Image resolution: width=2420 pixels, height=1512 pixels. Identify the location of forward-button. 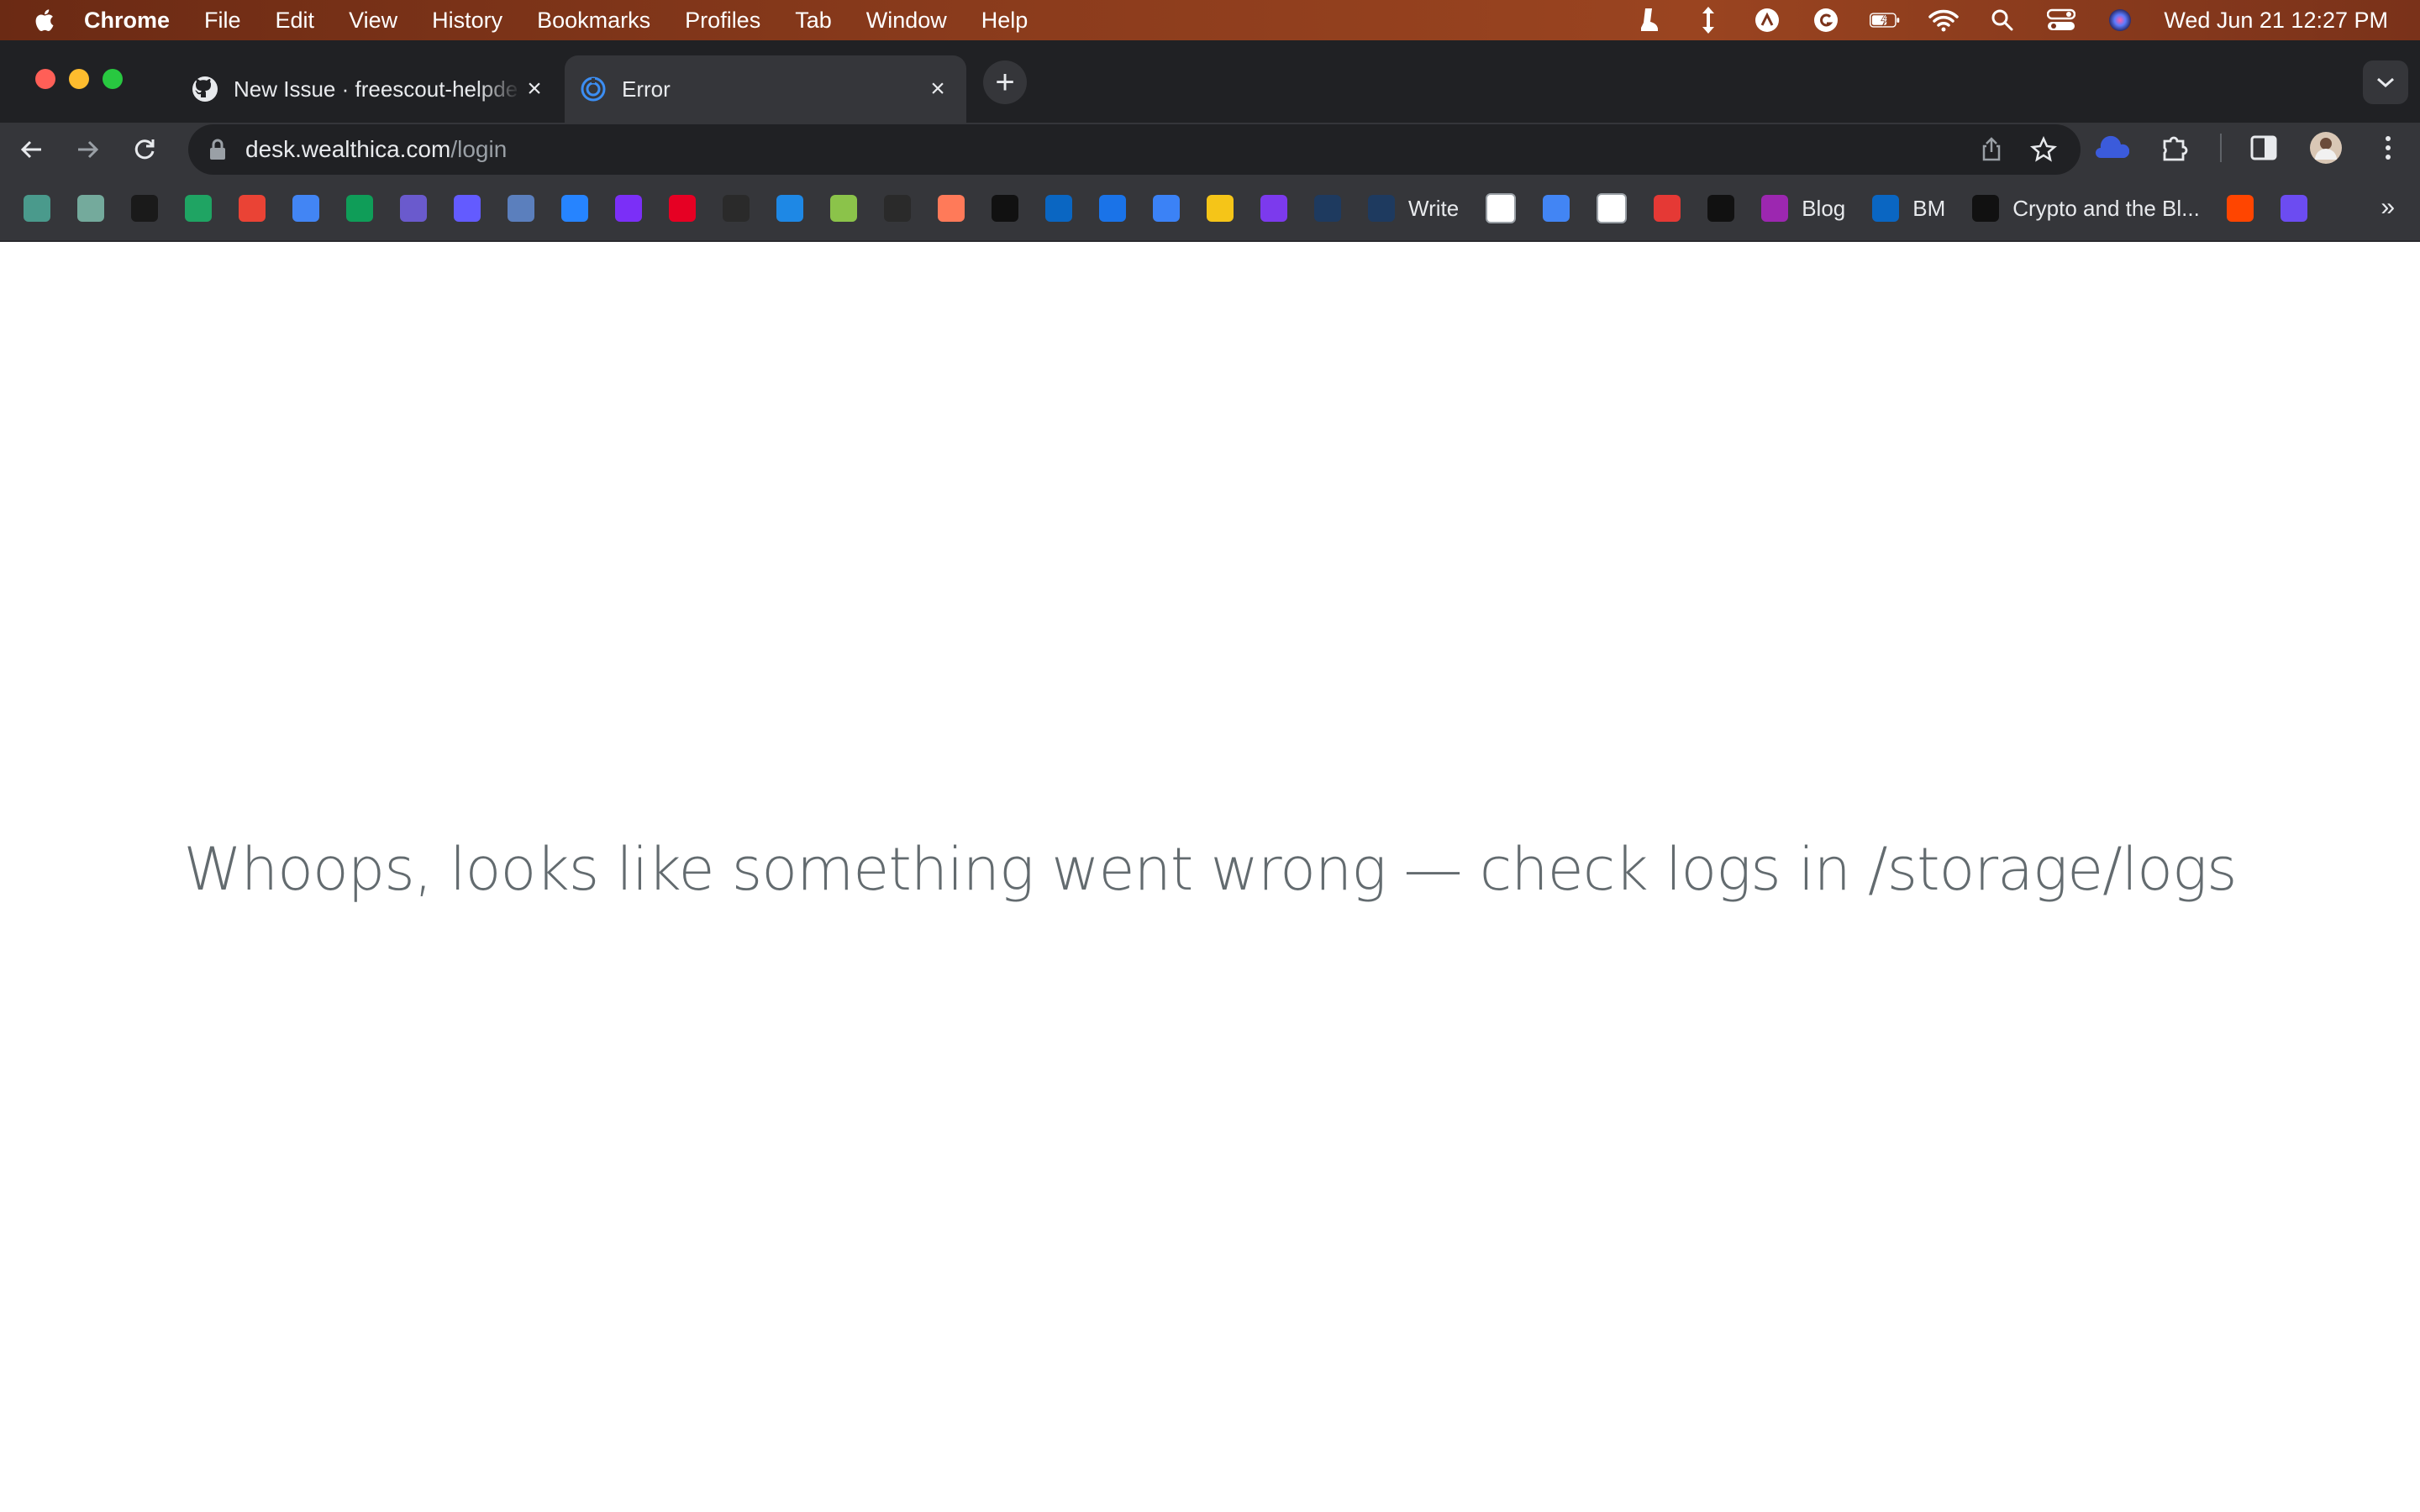
(87, 149).